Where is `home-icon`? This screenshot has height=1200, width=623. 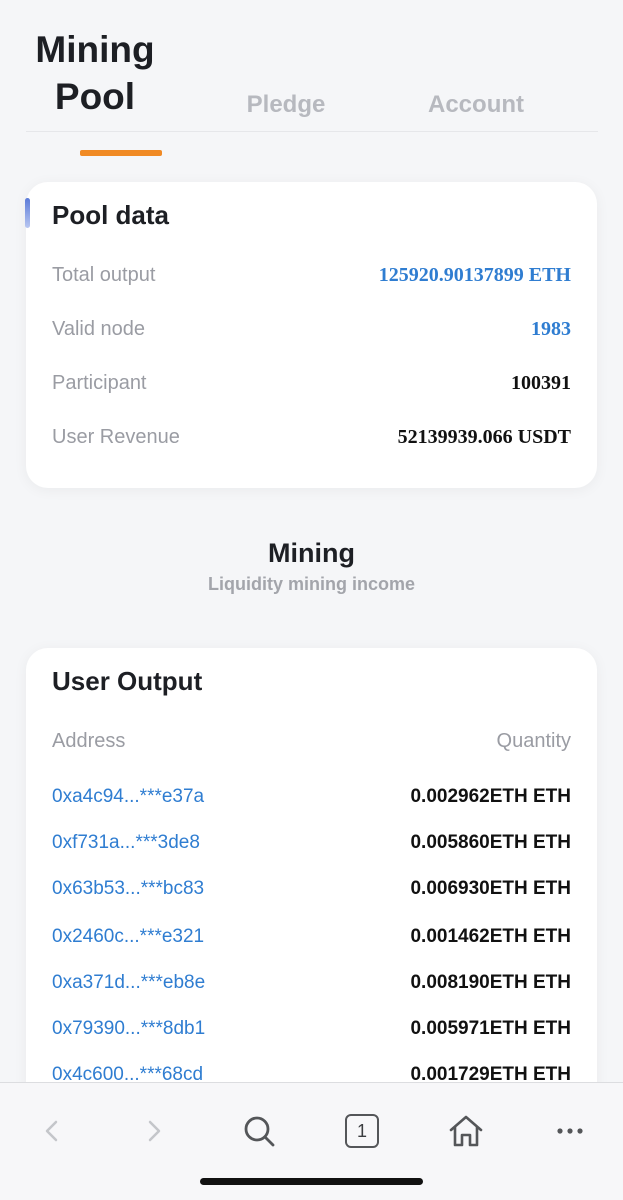 home-icon is located at coordinates (466, 1131).